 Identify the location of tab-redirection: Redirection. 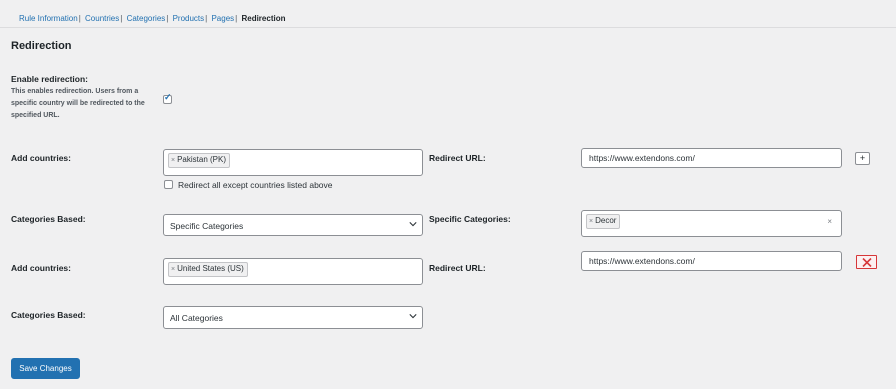
(263, 18).